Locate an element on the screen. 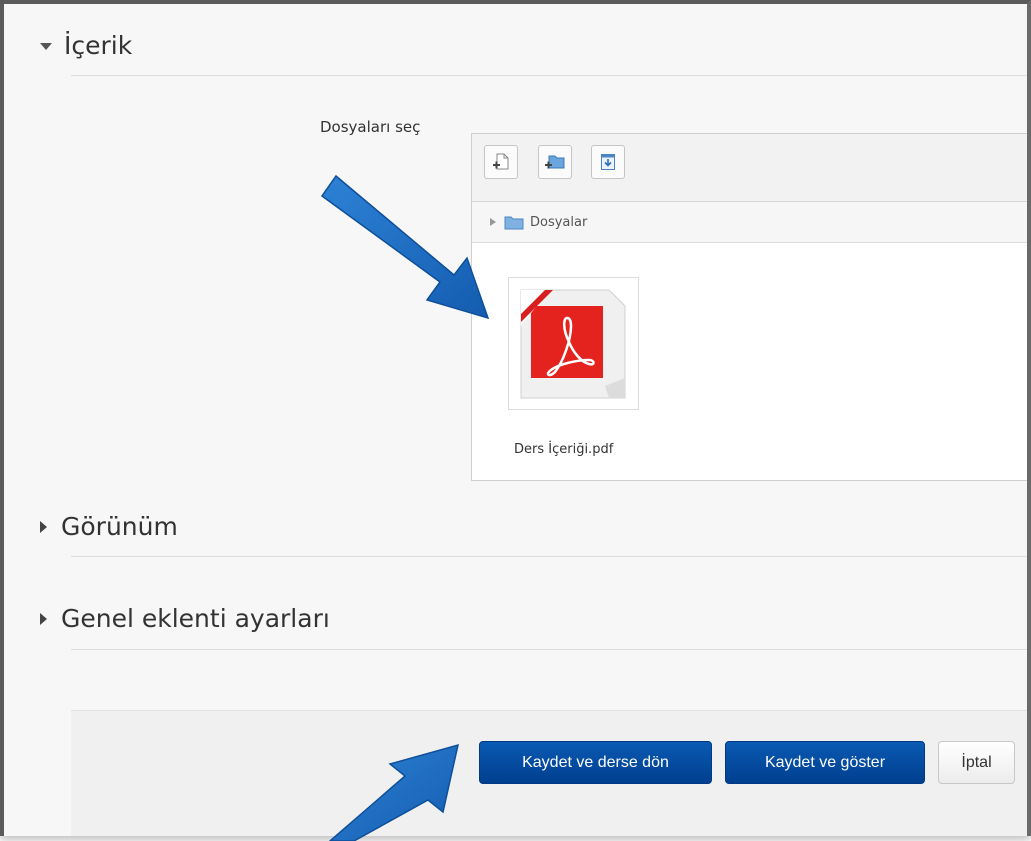  add-file-button is located at coordinates (501, 162).